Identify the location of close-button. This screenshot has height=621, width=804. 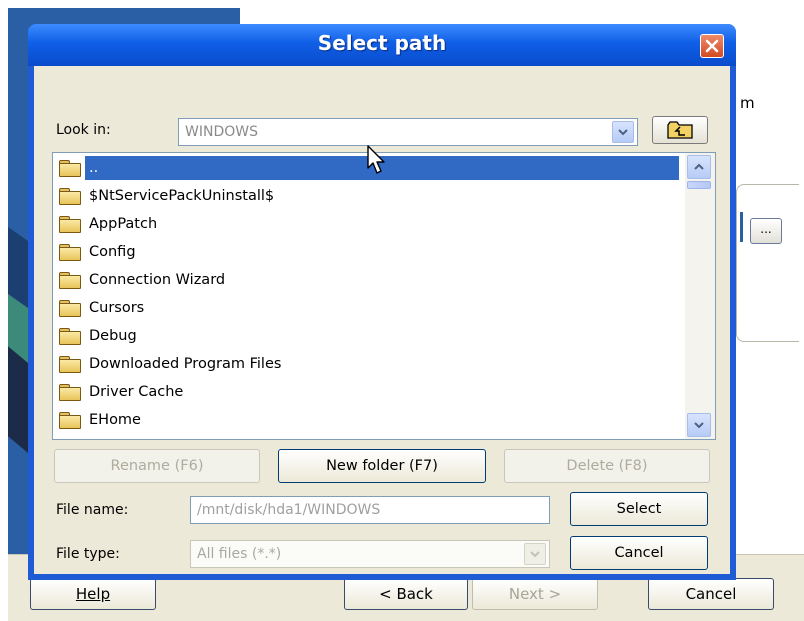
(712, 46).